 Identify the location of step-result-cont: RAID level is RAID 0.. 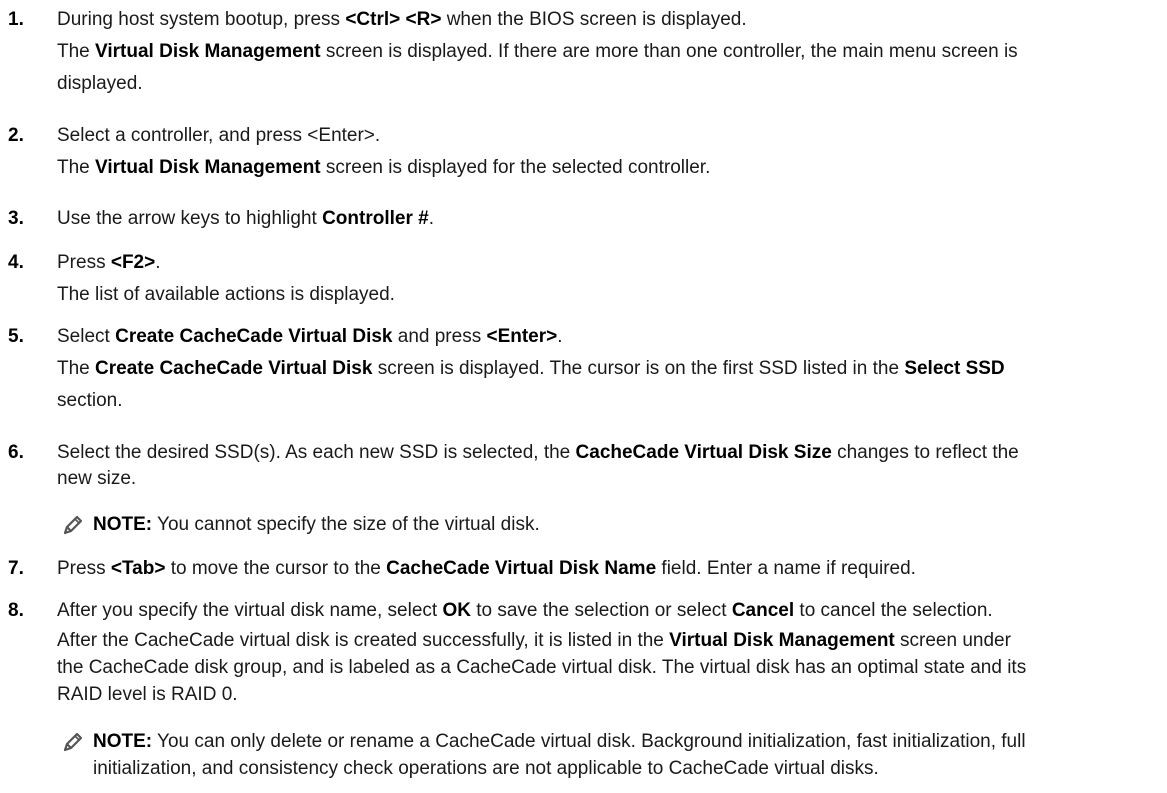
(147, 694).